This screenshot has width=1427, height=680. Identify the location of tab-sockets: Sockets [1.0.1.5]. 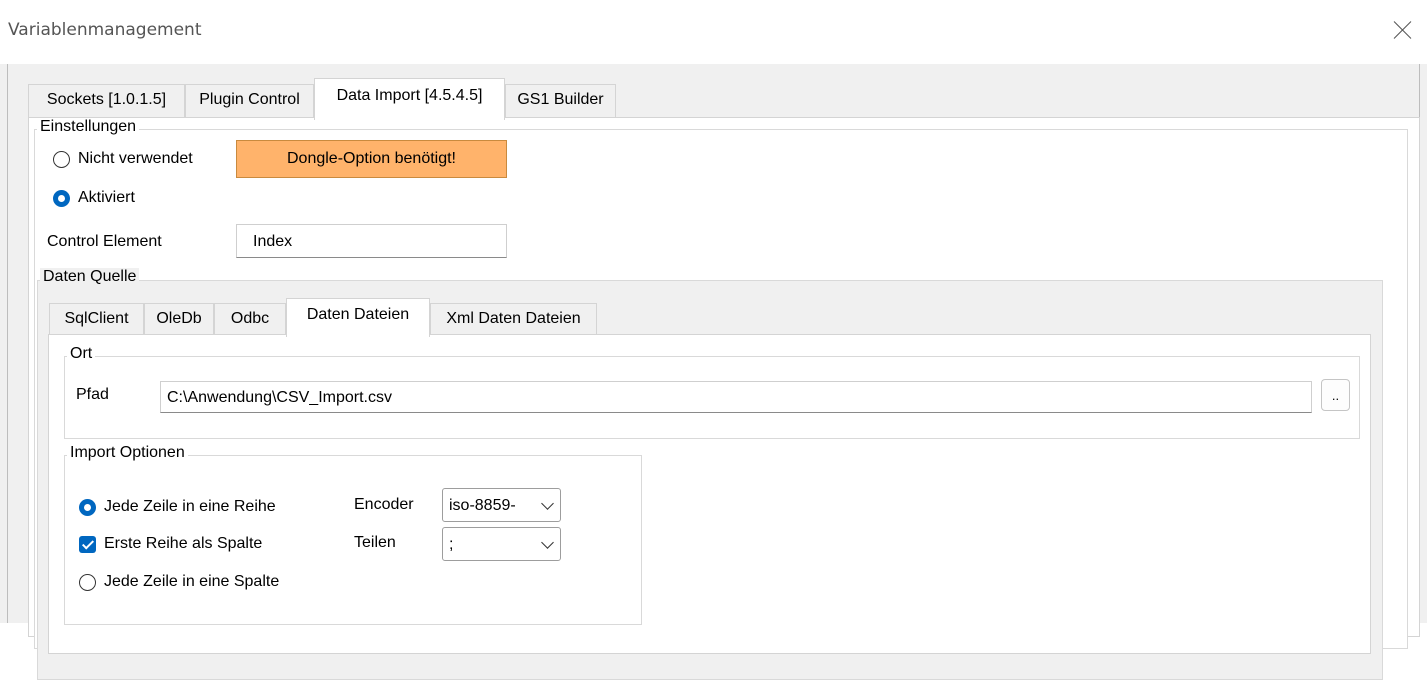
(106, 101).